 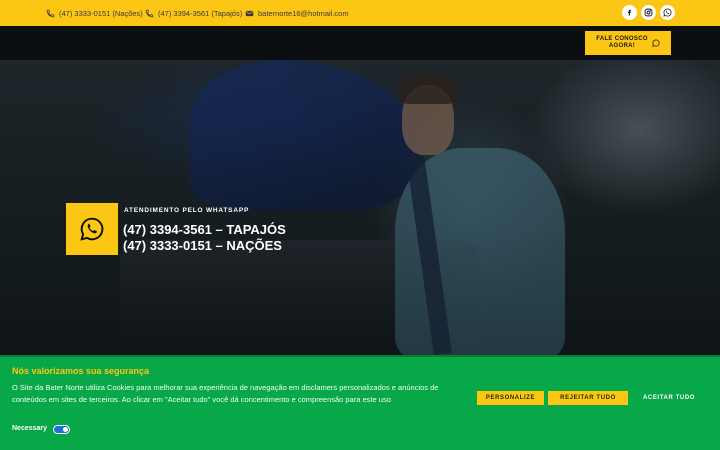 I want to click on facebook-icon, so click(x=629, y=12).